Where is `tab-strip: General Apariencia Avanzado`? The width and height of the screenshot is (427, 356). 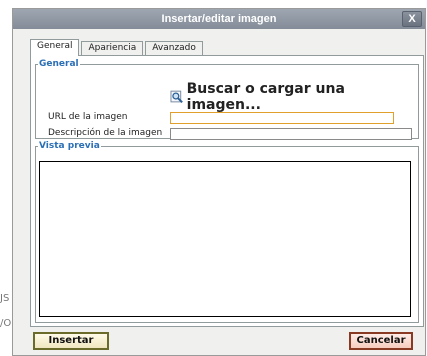
tab-strip: General Apariencia Avanzado is located at coordinates (116, 47).